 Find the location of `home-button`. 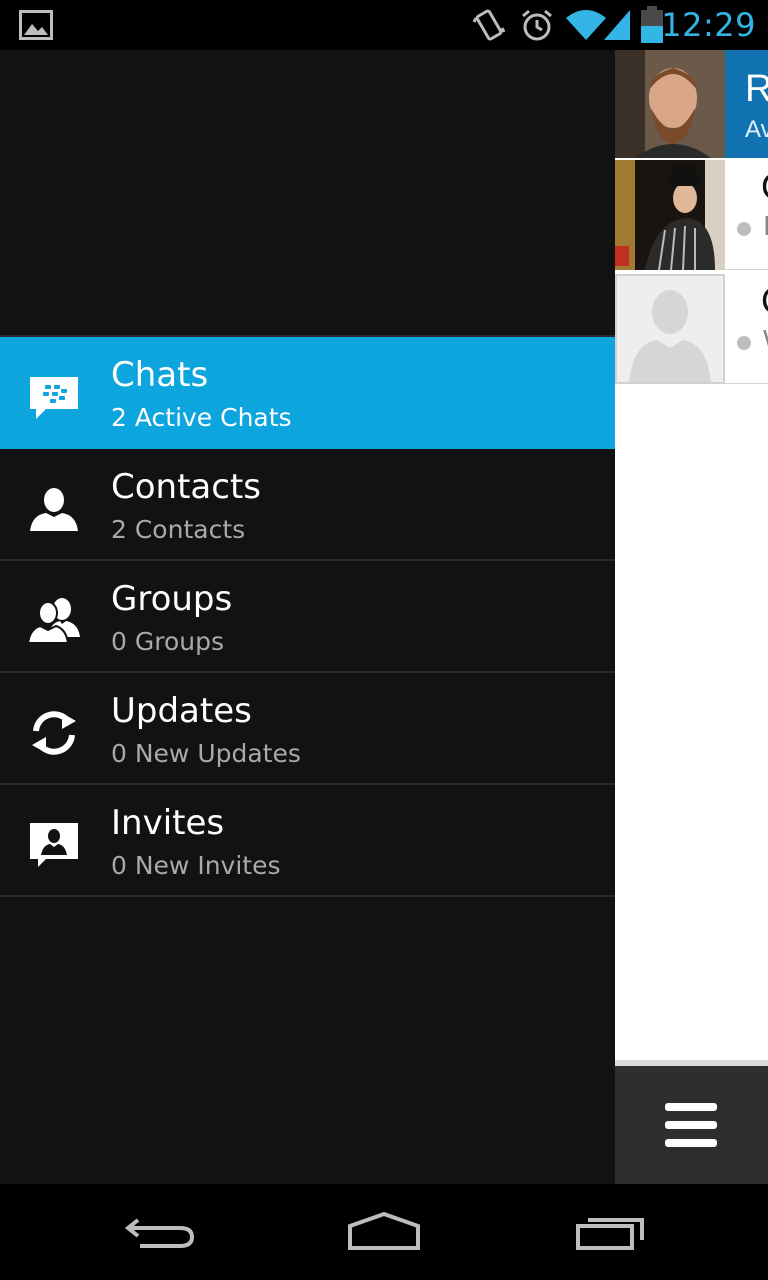

home-button is located at coordinates (384, 1232).